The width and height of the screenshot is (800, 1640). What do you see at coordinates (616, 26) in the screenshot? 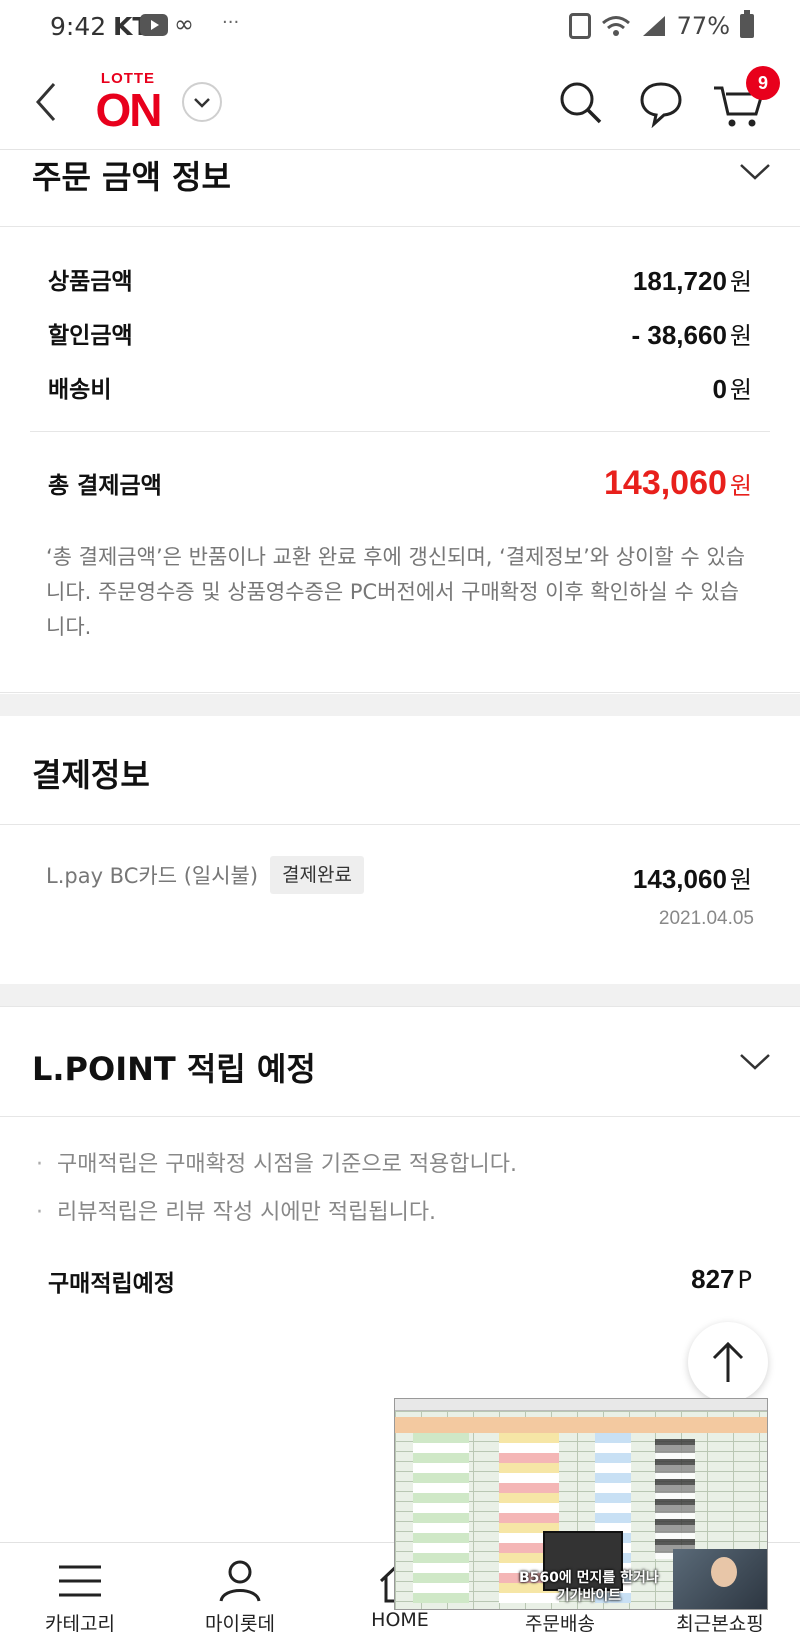
I see `wifi-icon` at bounding box center [616, 26].